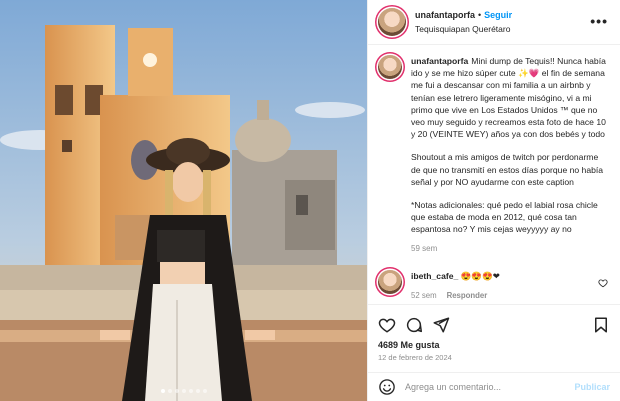  Describe the element at coordinates (387, 325) in the screenshot. I see `like-icon` at that location.